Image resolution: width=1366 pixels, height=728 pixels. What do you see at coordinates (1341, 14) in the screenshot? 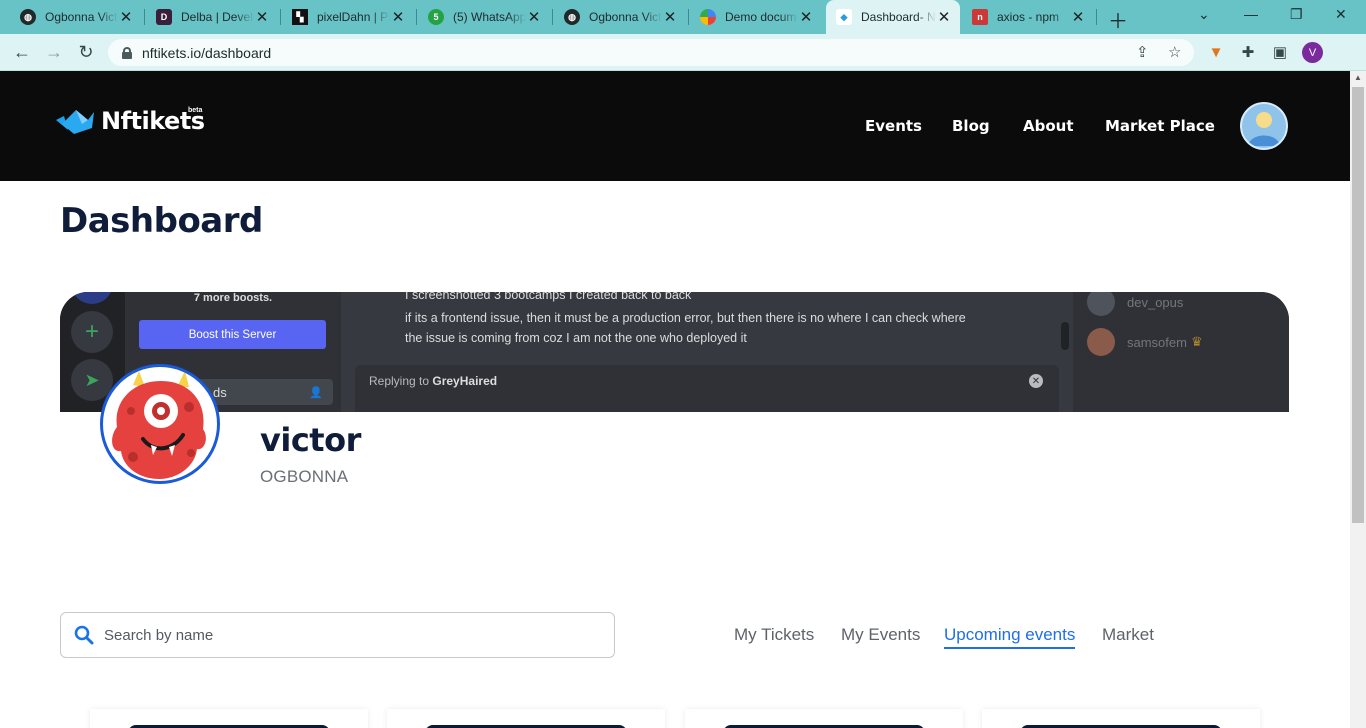
I see `close-window-icon: ✕` at bounding box center [1341, 14].